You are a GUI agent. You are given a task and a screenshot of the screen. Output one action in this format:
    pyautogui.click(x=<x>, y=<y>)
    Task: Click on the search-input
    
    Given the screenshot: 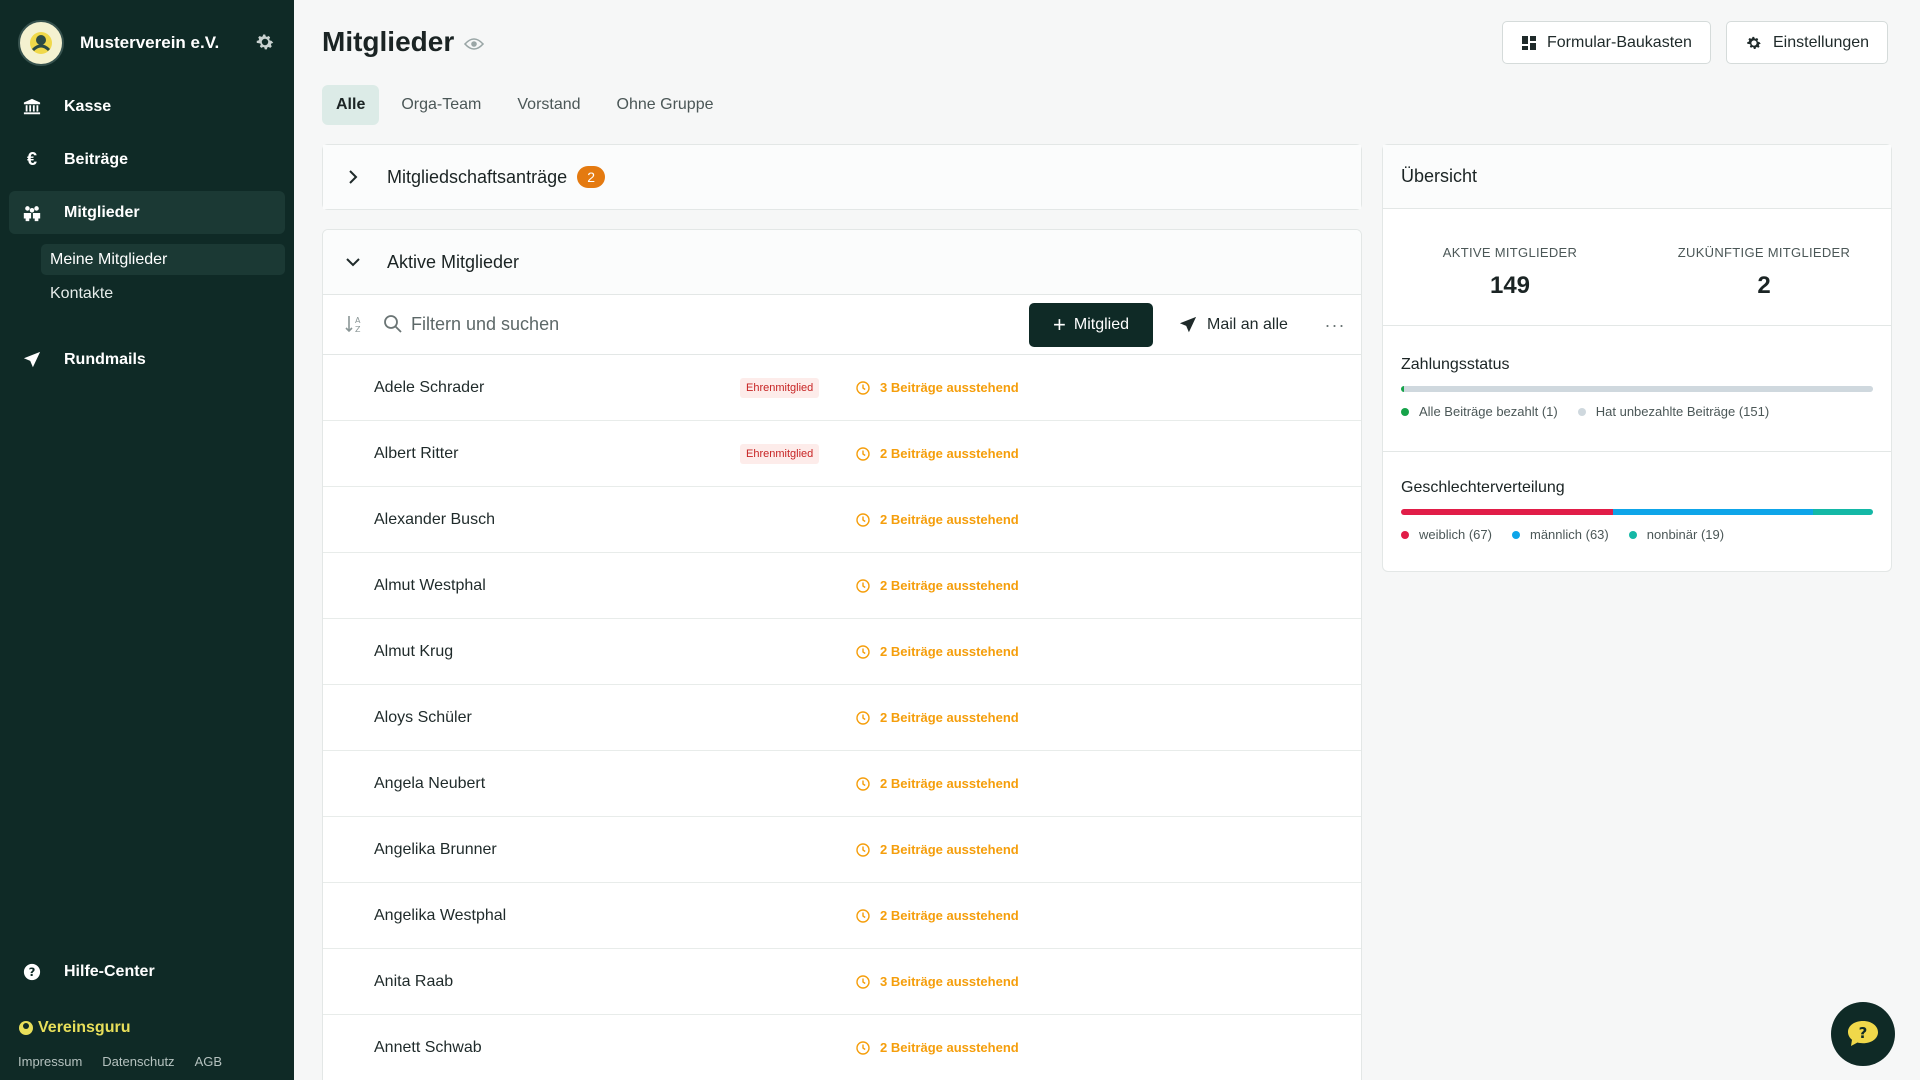 What is the action you would take?
    pyautogui.click(x=706, y=324)
    